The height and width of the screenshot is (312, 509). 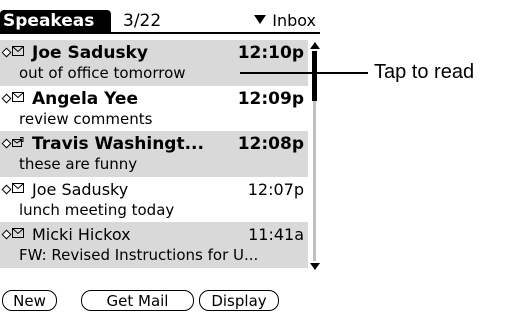 I want to click on title-divider, so click(x=160, y=33).